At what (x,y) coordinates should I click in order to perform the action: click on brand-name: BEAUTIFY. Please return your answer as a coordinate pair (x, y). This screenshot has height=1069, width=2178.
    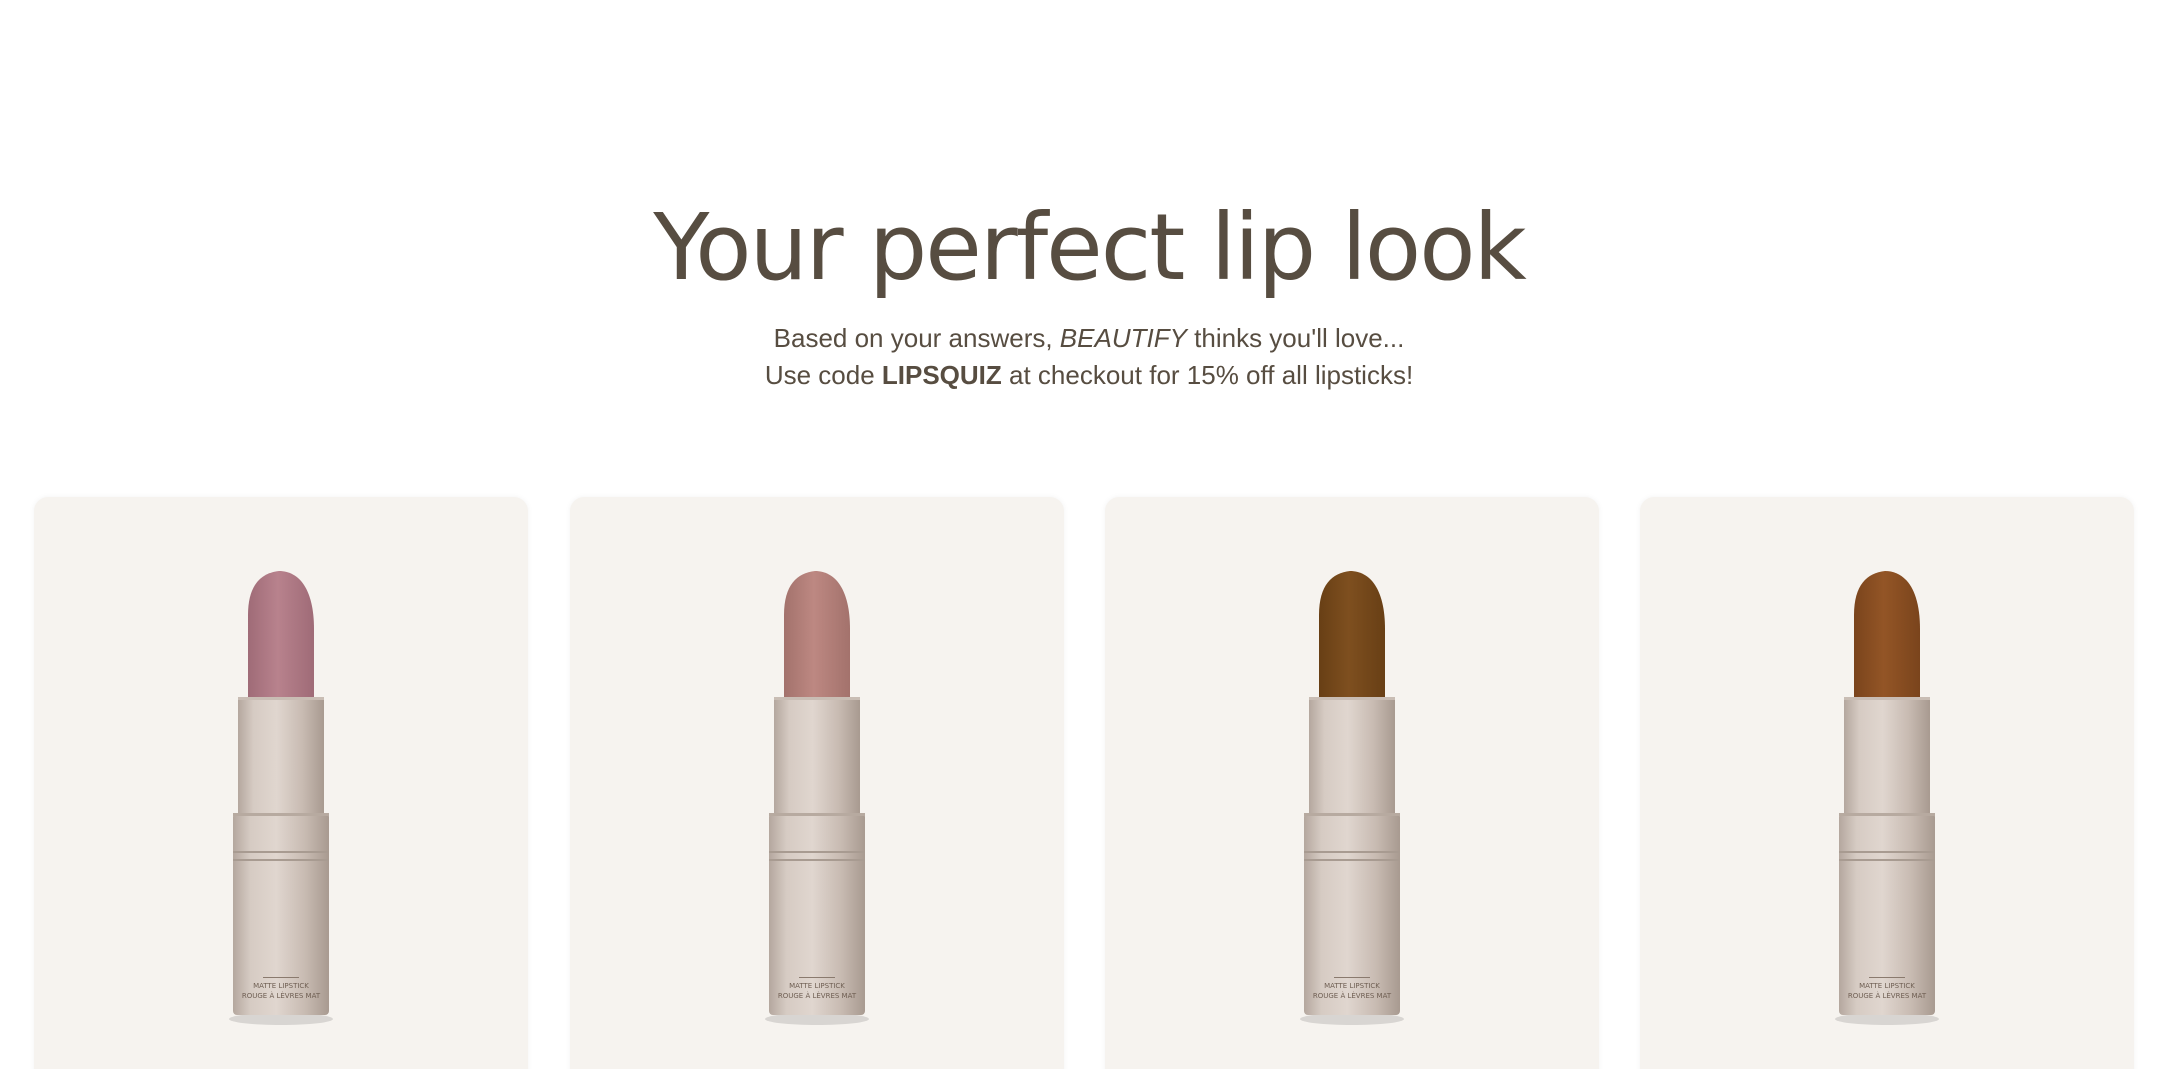
    Looking at the image, I should click on (1123, 338).